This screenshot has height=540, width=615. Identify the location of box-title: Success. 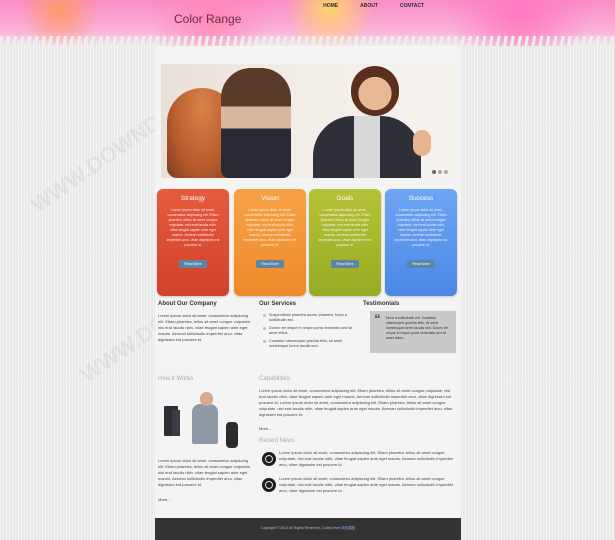
(421, 198).